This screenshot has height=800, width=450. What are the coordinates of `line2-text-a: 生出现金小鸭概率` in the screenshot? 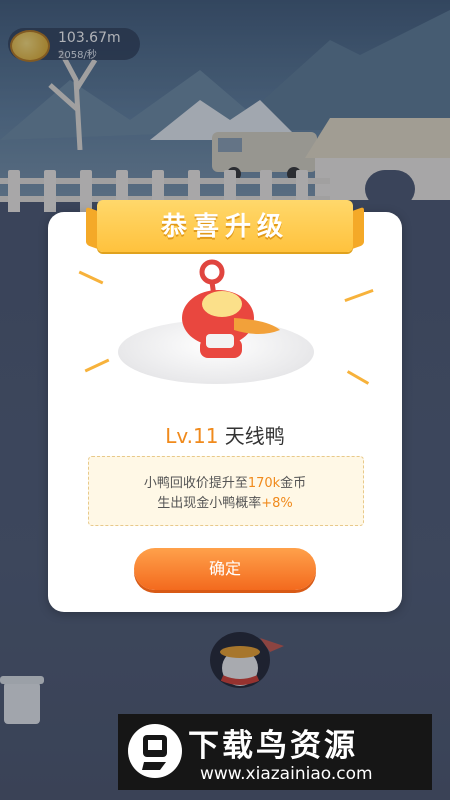 It's located at (209, 503).